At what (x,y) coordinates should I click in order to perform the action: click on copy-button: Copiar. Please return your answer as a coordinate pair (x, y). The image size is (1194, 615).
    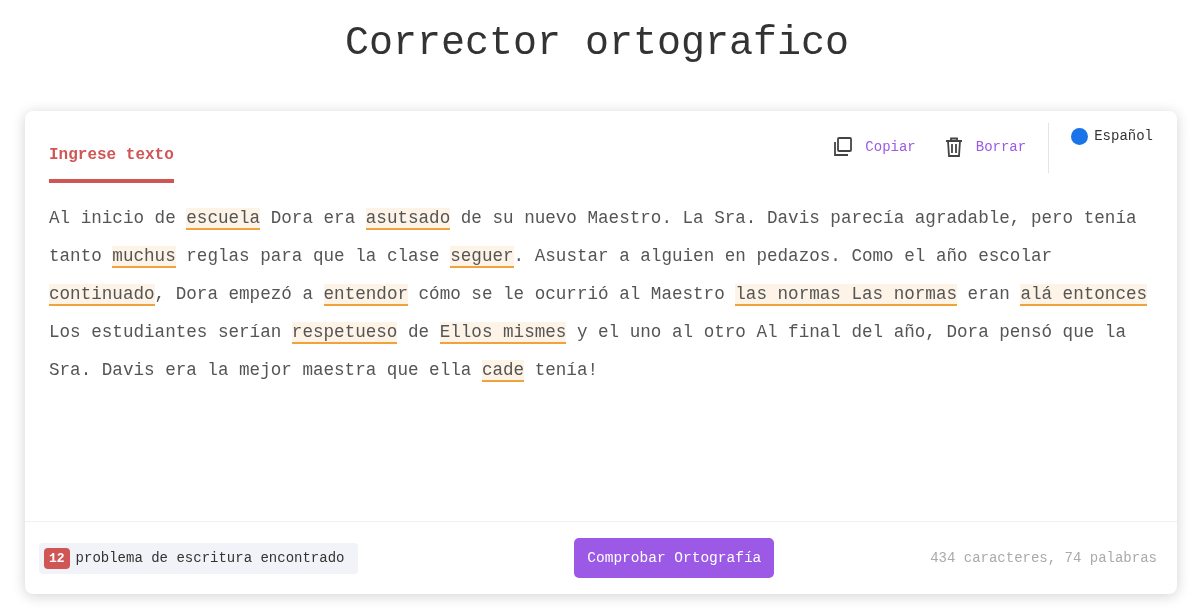
    Looking at the image, I should click on (890, 147).